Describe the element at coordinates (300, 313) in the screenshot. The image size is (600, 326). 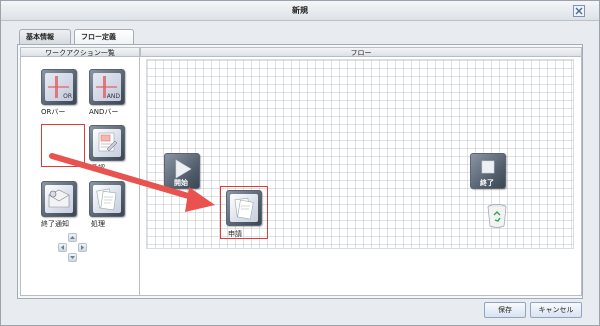
I see `dialog-footer: 保存 キャンセル` at that location.